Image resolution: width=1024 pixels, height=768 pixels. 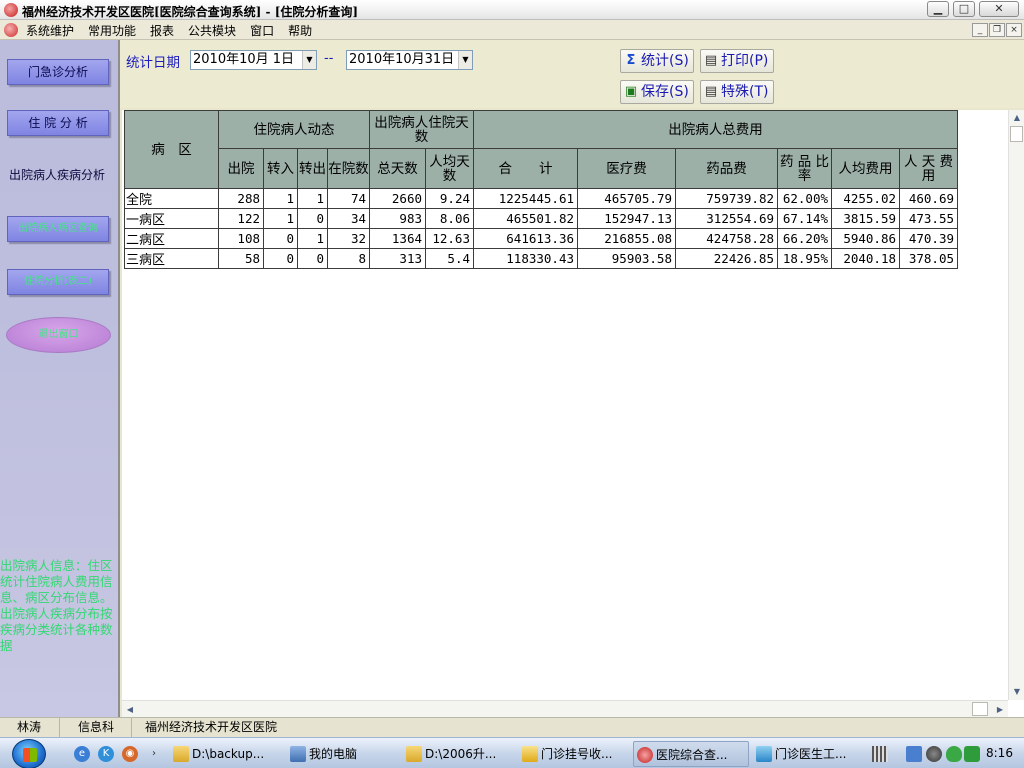 I want to click on table-cell: 32, so click(x=348, y=238).